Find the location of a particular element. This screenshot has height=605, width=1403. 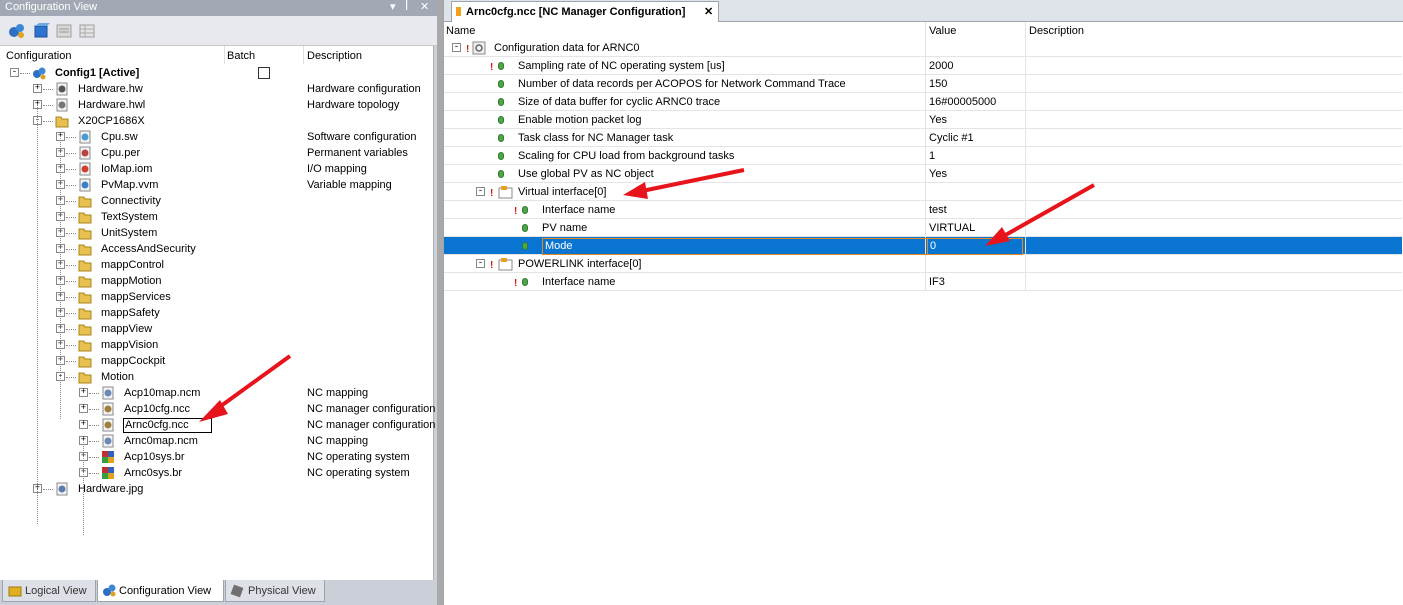

tree-row: + Arnc0sys.br NC operating system is located at coordinates (217, 473).